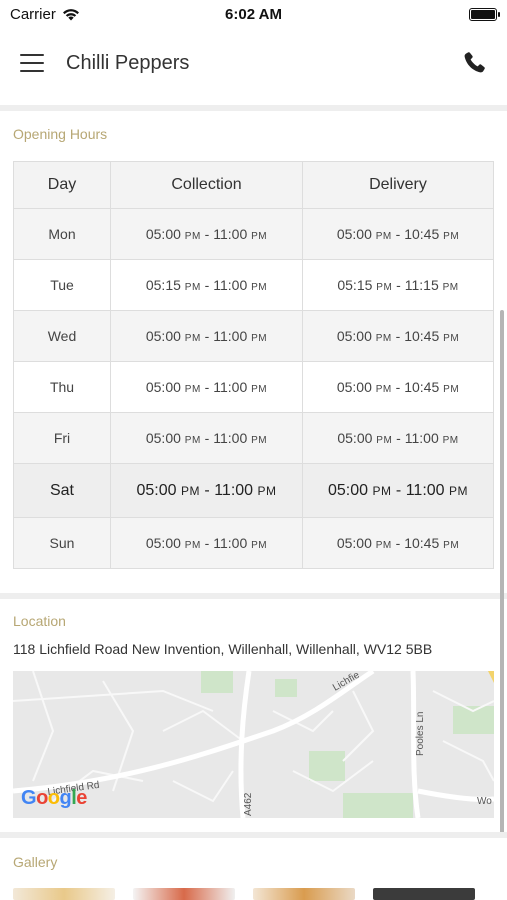 The width and height of the screenshot is (507, 900). Describe the element at coordinates (206, 185) in the screenshot. I see `header-collection: Collection` at that location.